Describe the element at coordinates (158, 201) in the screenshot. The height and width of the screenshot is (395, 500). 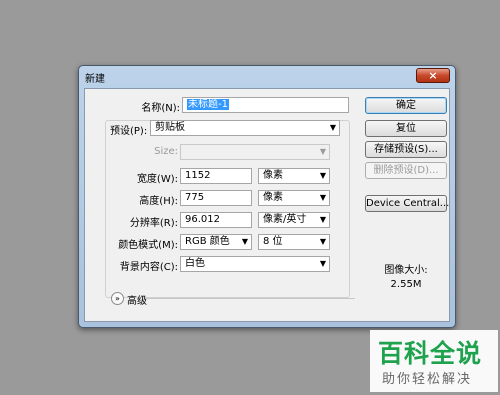
I see `height-label: 高度(H):` at that location.